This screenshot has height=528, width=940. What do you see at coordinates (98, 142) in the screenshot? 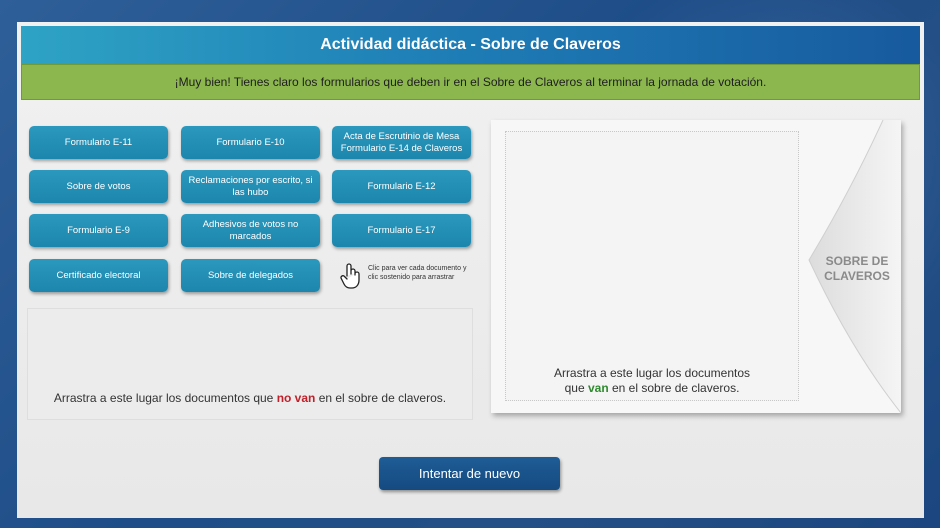
I see `doc-formulario-e11: Formulario E-11` at bounding box center [98, 142].